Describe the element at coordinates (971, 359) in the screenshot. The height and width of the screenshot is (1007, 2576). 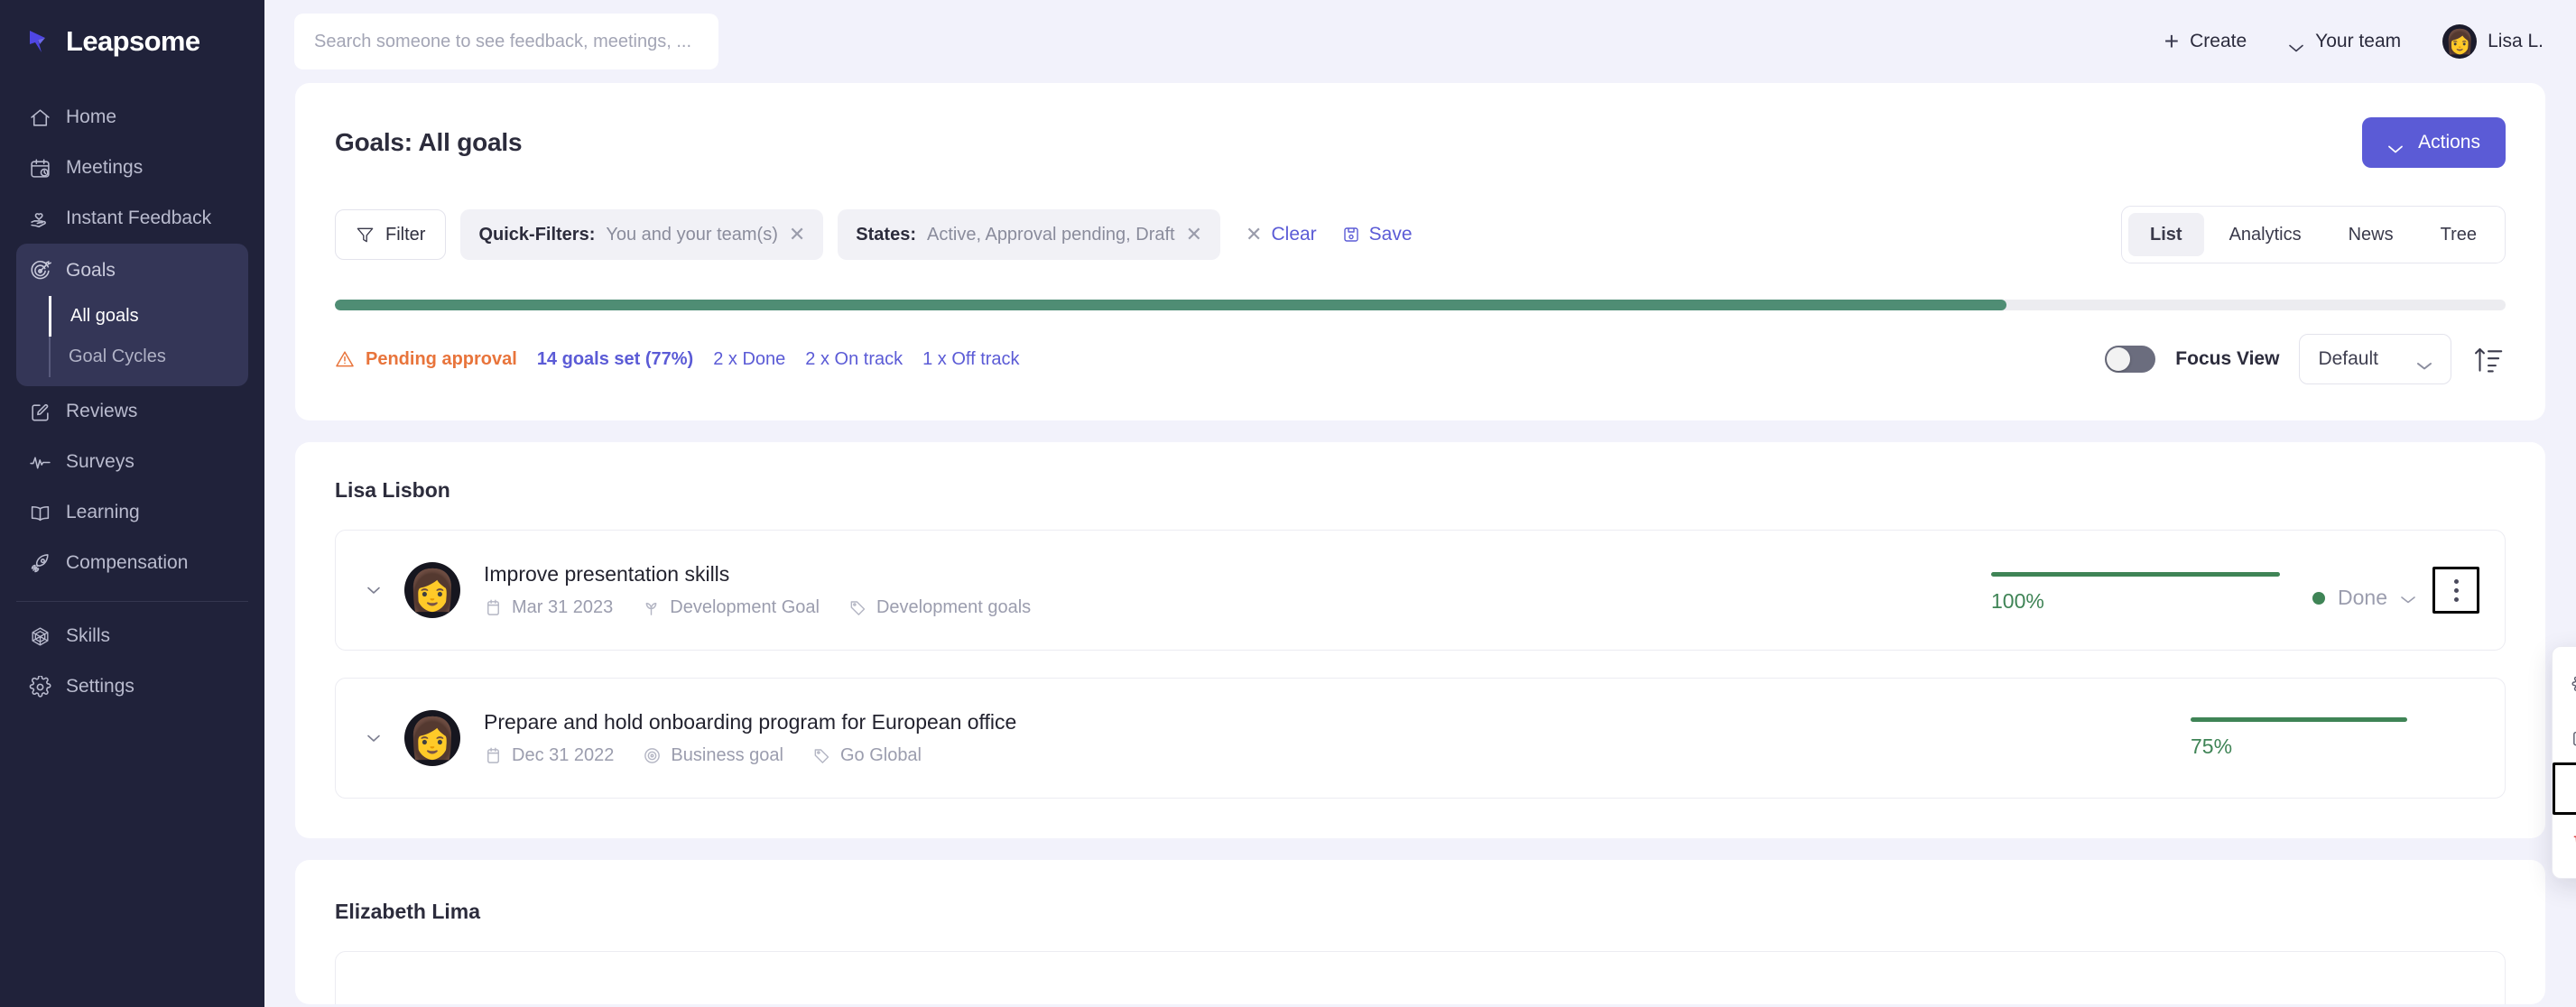
I see `stat-off-track: 1 x Off track` at that location.